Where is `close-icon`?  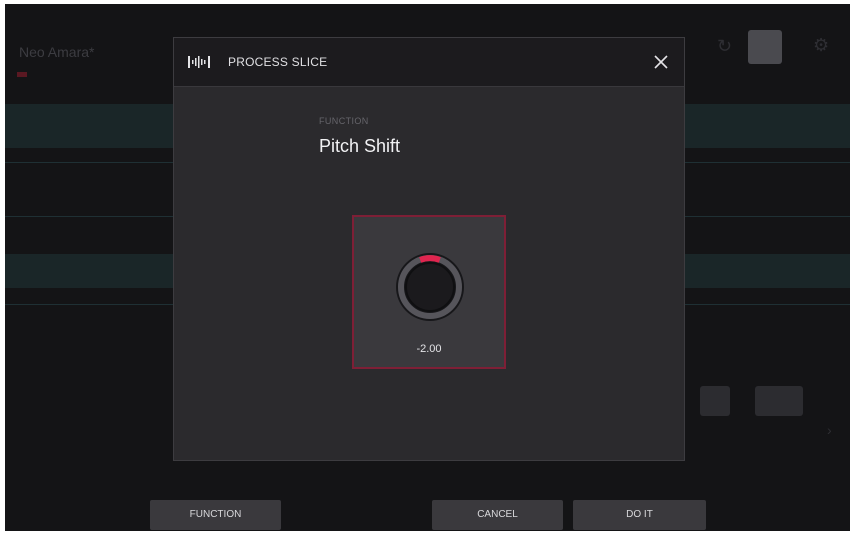 close-icon is located at coordinates (661, 62).